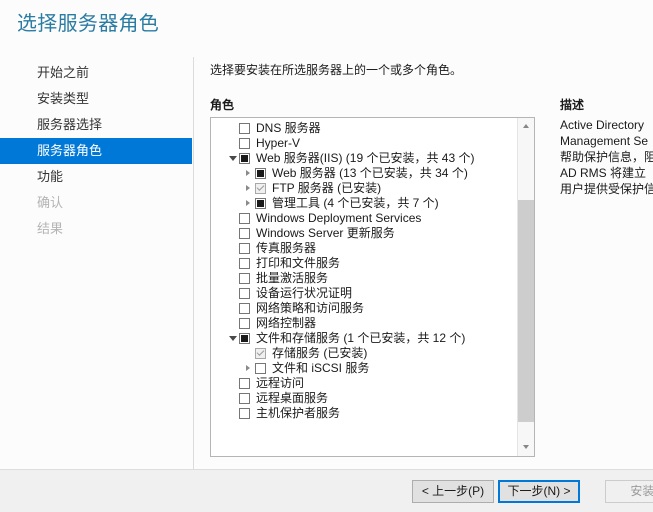 The width and height of the screenshot is (653, 512). Describe the element at coordinates (364, 263) in the screenshot. I see `role-list-item: 打印和文件服务` at that location.